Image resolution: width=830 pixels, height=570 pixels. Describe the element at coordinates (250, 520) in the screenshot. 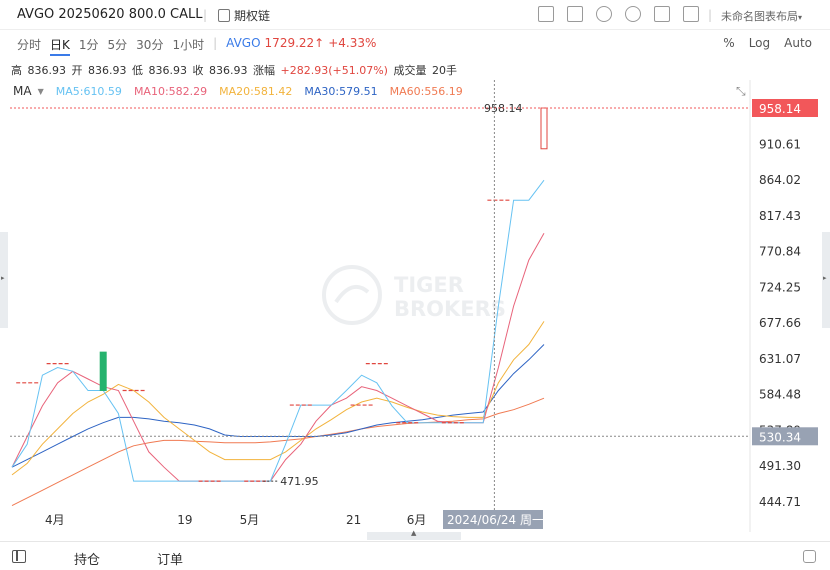

I see `x-tick-label: 5月` at that location.